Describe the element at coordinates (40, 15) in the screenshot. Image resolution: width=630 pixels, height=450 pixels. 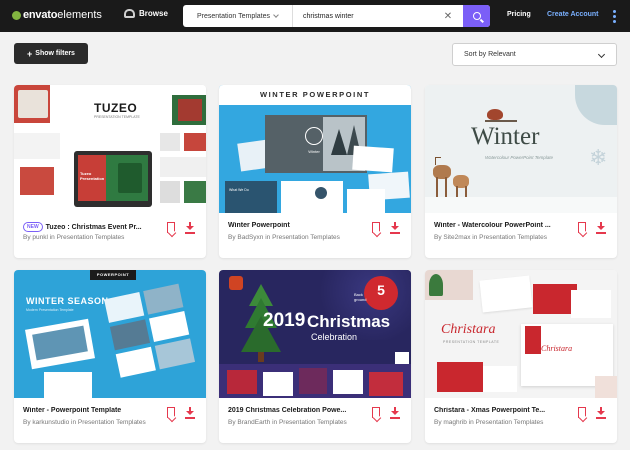
I see `logo-text-bold: envato` at that location.